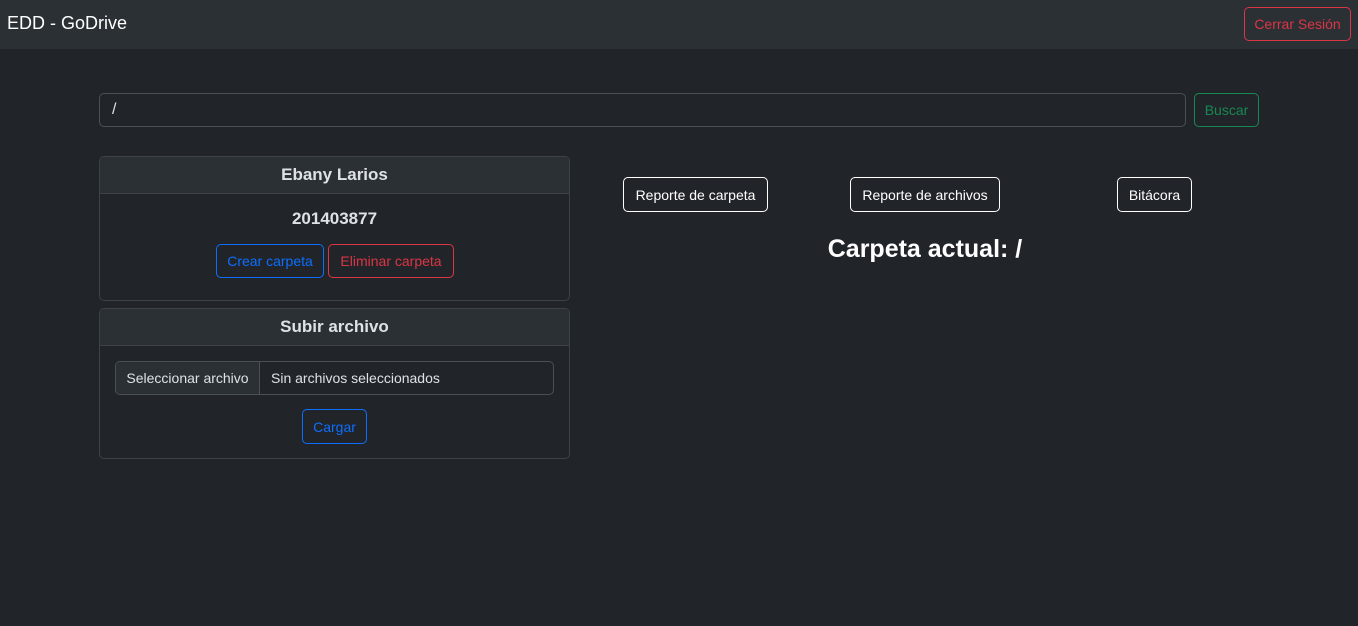  Describe the element at coordinates (642, 110) in the screenshot. I see `path-search-input: /` at that location.